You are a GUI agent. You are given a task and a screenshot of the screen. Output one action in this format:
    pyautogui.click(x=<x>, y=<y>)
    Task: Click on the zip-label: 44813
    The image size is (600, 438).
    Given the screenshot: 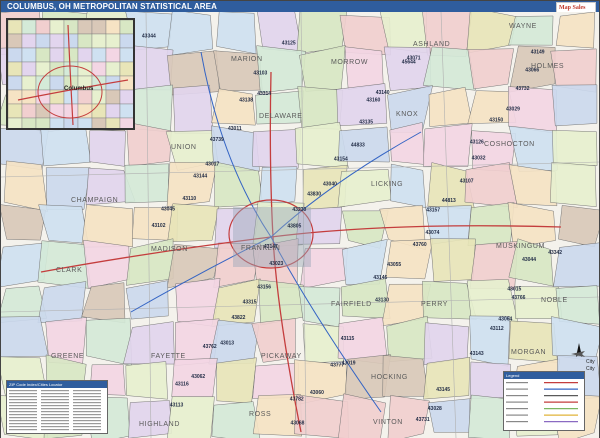 What is the action you would take?
    pyautogui.click(x=449, y=201)
    